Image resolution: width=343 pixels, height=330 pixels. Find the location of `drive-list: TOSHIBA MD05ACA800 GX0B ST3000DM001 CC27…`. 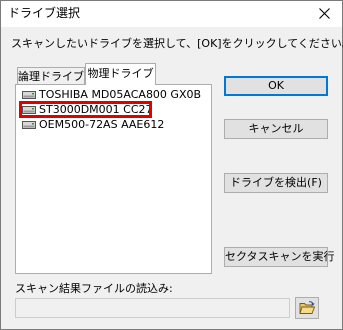

drive-list: TOSHIBA MD05ACA800 GX0B ST3000DM001 CC27… is located at coordinates (114, 109).